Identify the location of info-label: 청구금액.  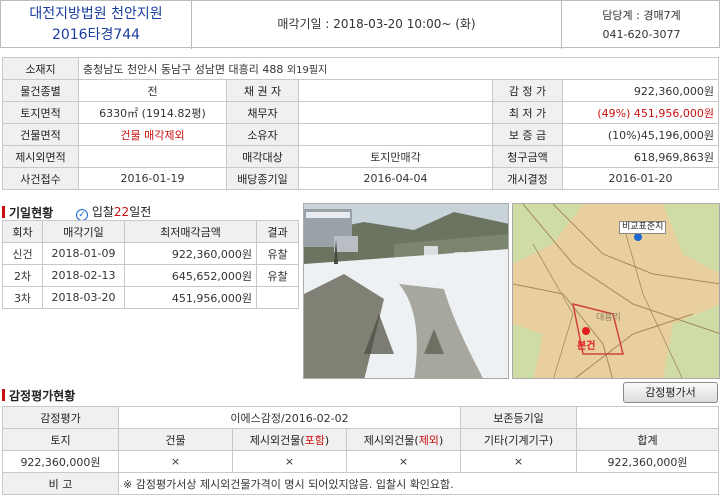
(527, 156).